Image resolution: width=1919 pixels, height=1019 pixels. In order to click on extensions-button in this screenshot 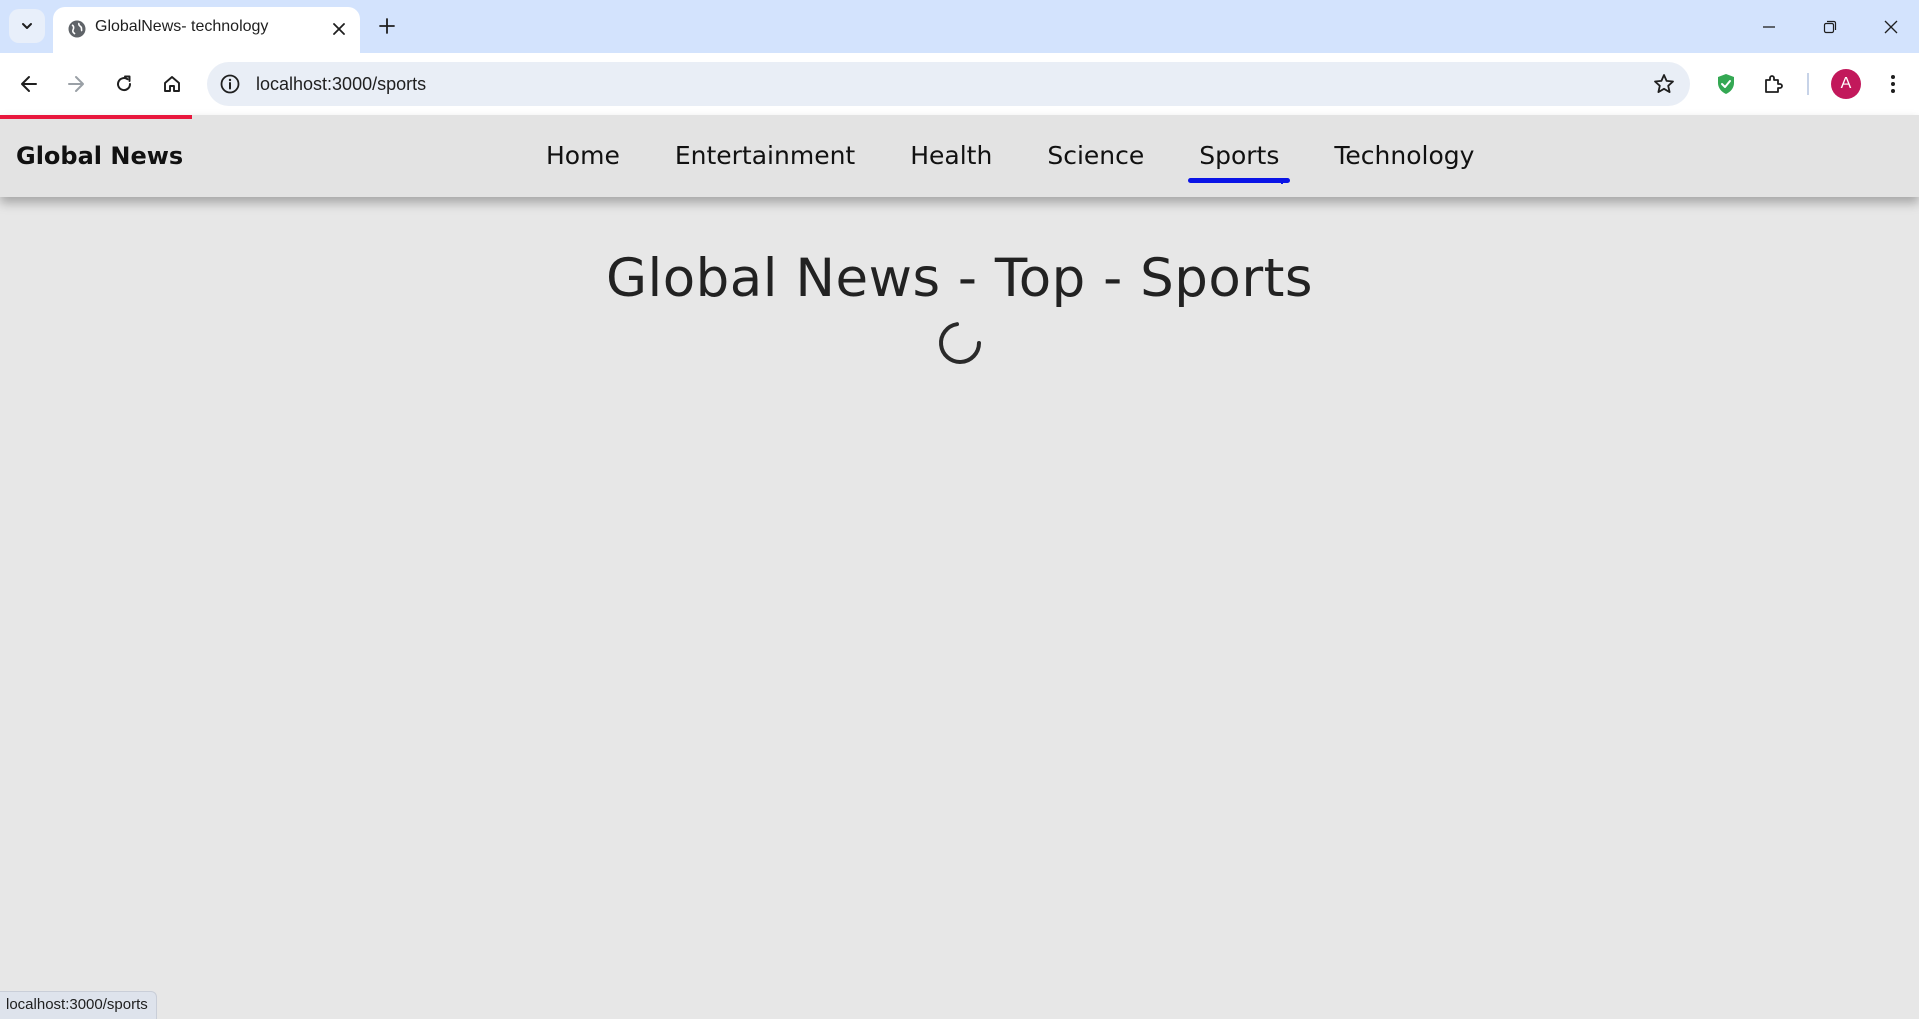, I will do `click(1774, 84)`.